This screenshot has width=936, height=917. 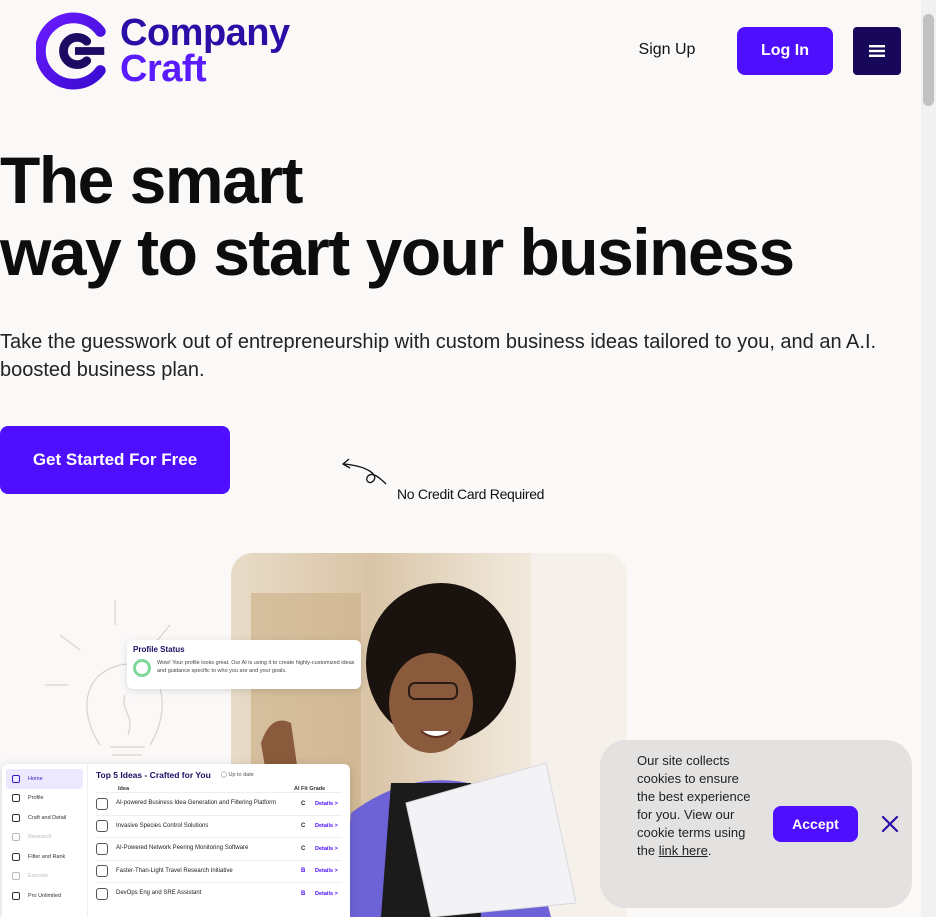 I want to click on dash-nav-home: Home, so click(x=44, y=779).